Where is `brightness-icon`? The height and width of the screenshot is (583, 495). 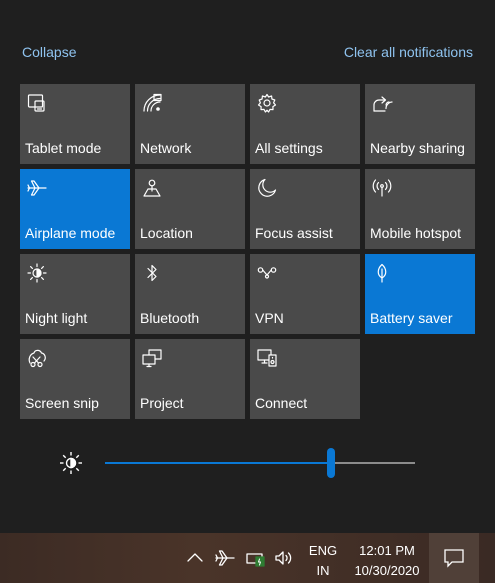
brightness-icon is located at coordinates (71, 463).